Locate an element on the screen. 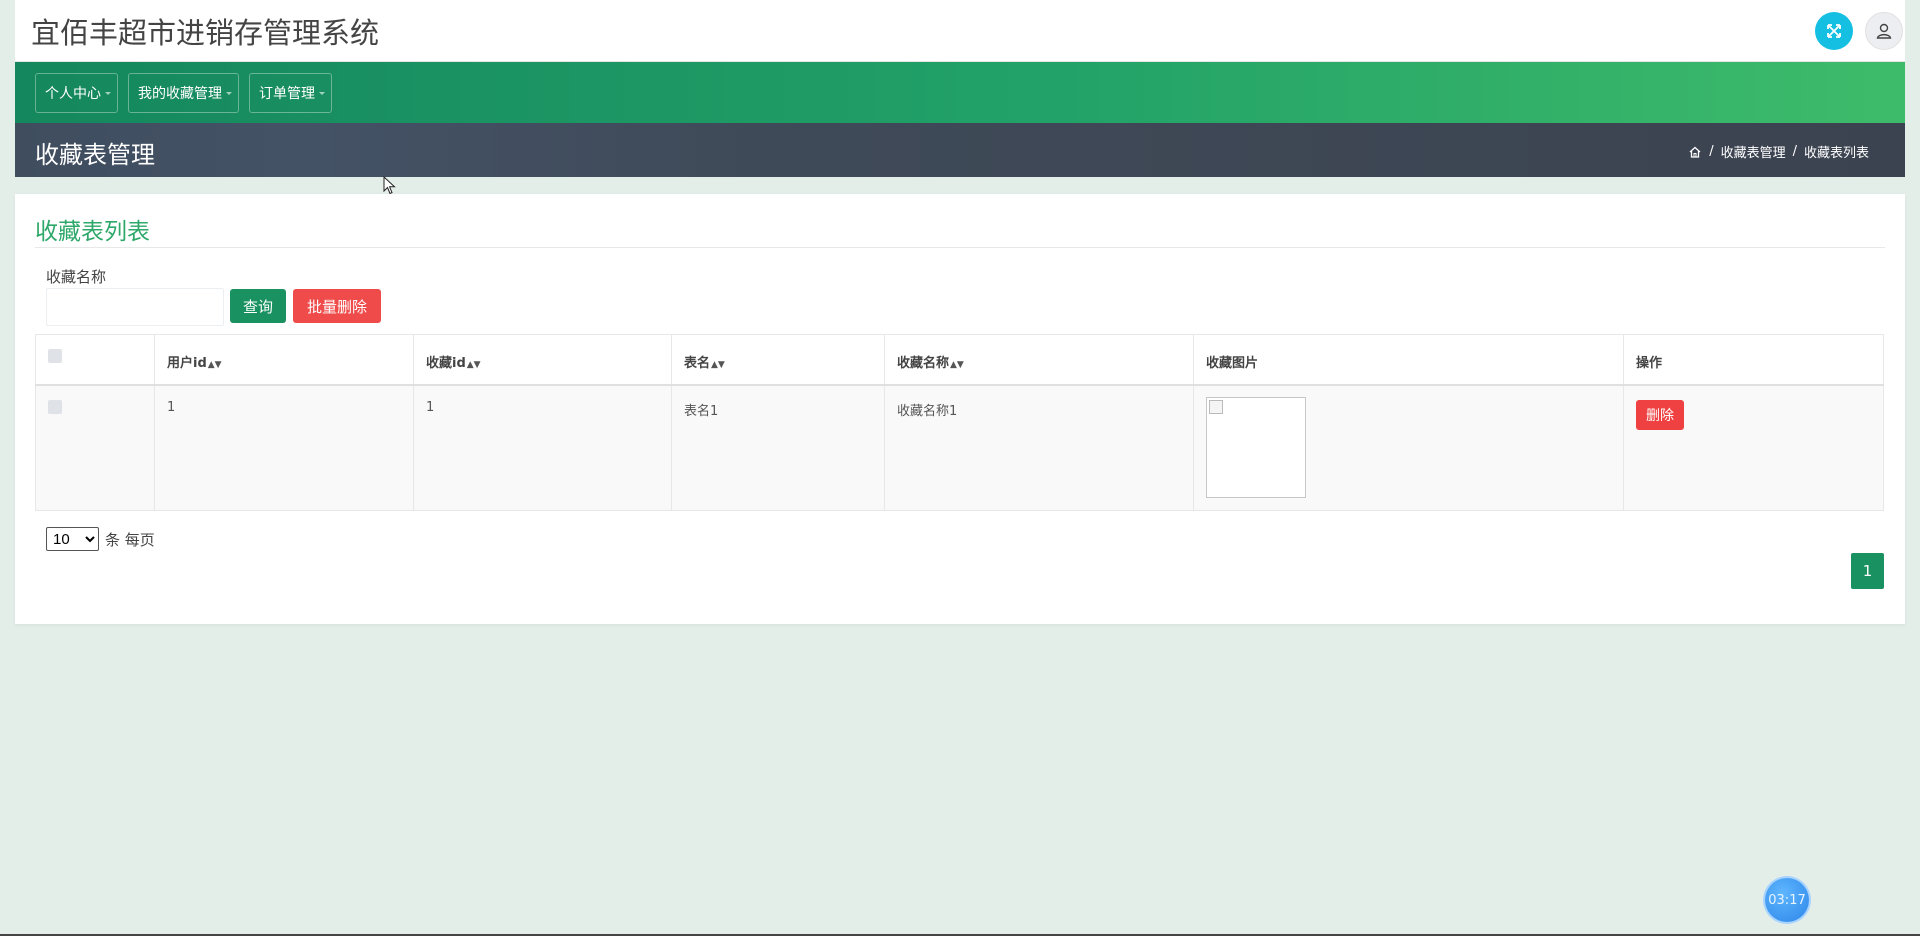 This screenshot has width=1920, height=936. cell-favorite-id: 1 is located at coordinates (542, 447).